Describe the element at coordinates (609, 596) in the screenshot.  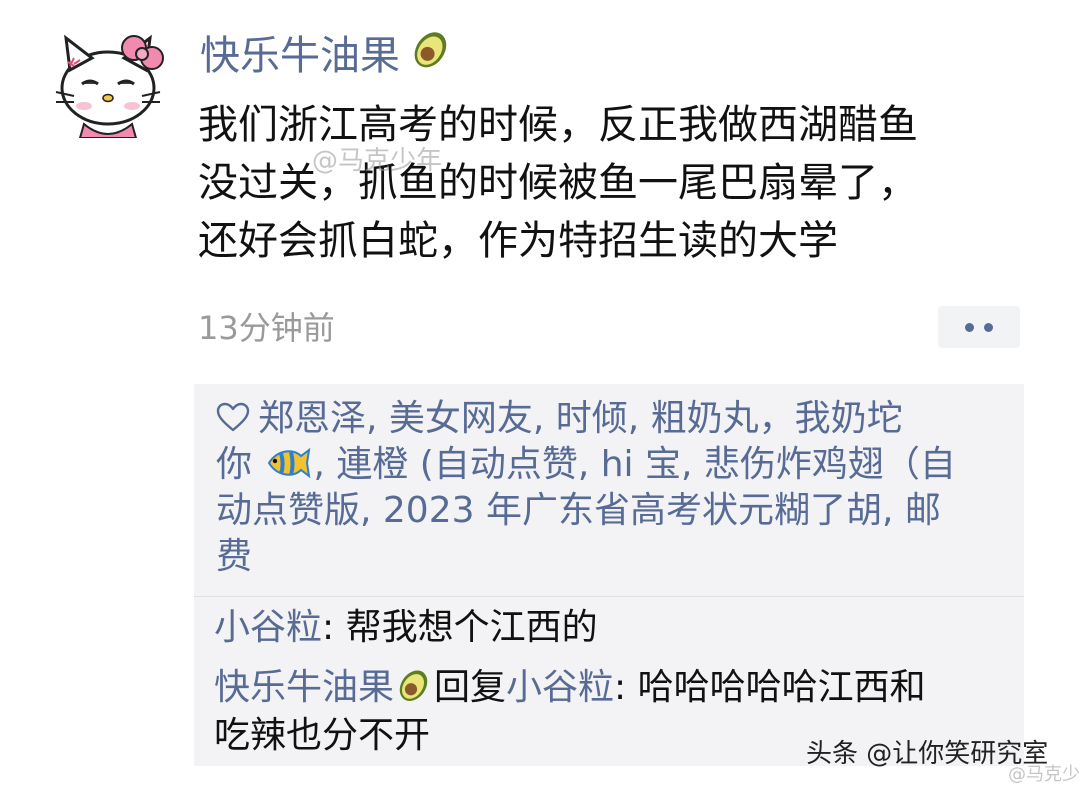
I see `panel-divider` at that location.